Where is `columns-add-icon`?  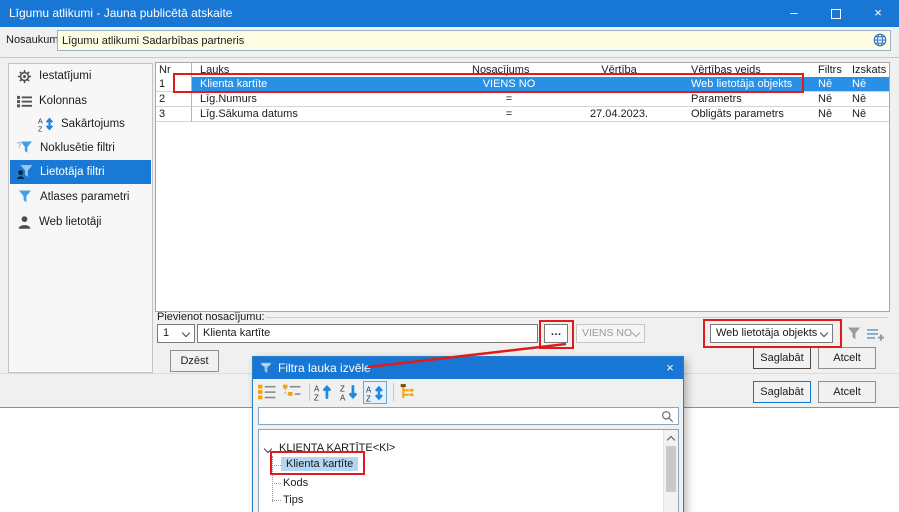
columns-add-icon is located at coordinates (875, 337).